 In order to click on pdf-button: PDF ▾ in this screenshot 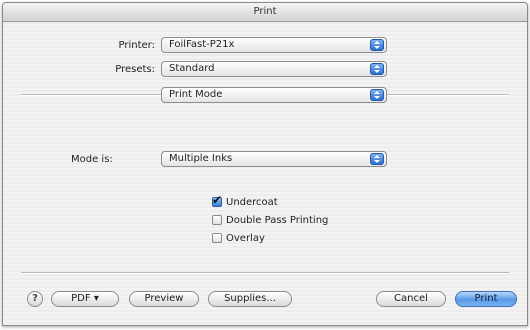, I will do `click(85, 299)`.